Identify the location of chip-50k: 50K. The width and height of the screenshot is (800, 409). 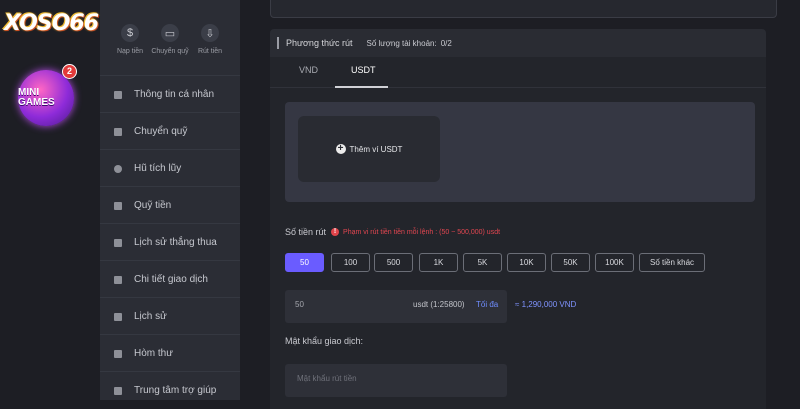
(570, 262).